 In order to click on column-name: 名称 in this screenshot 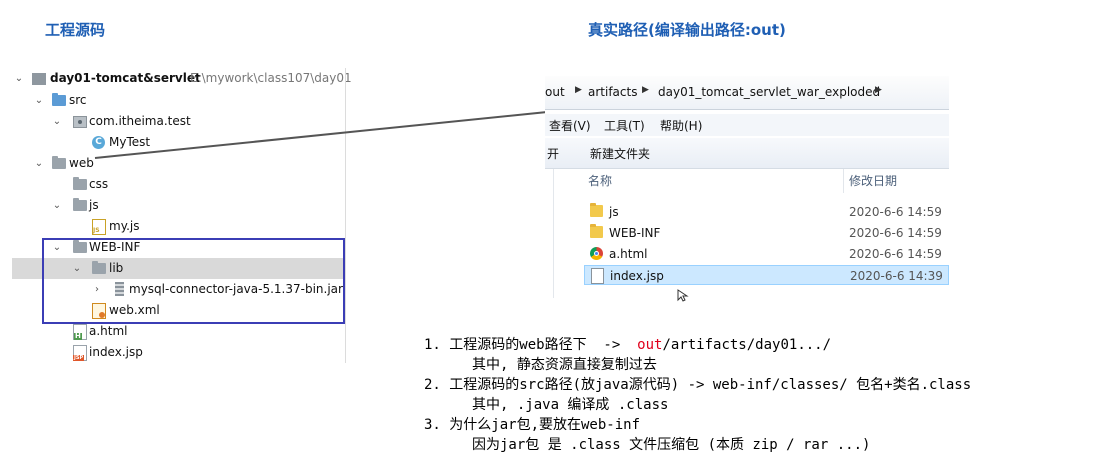, I will do `click(600, 181)`.